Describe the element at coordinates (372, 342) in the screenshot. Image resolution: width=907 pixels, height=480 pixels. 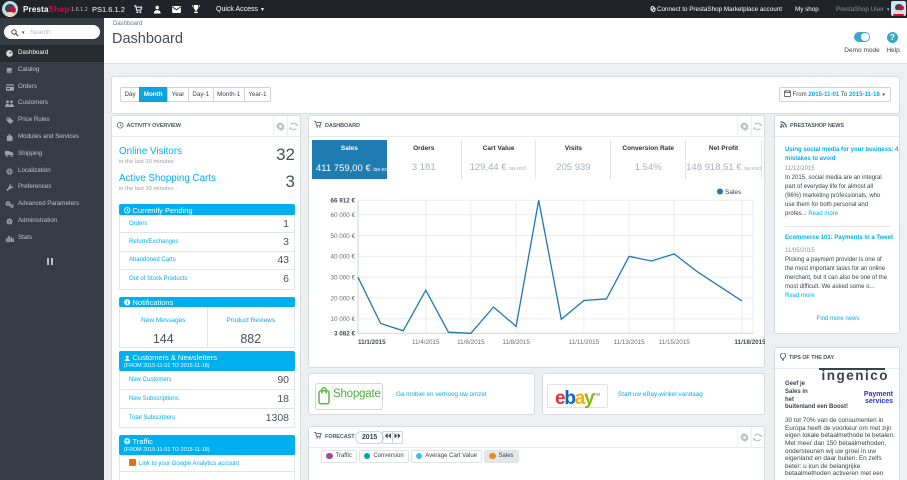
I see `svg-text: 11/1/2015` at that location.